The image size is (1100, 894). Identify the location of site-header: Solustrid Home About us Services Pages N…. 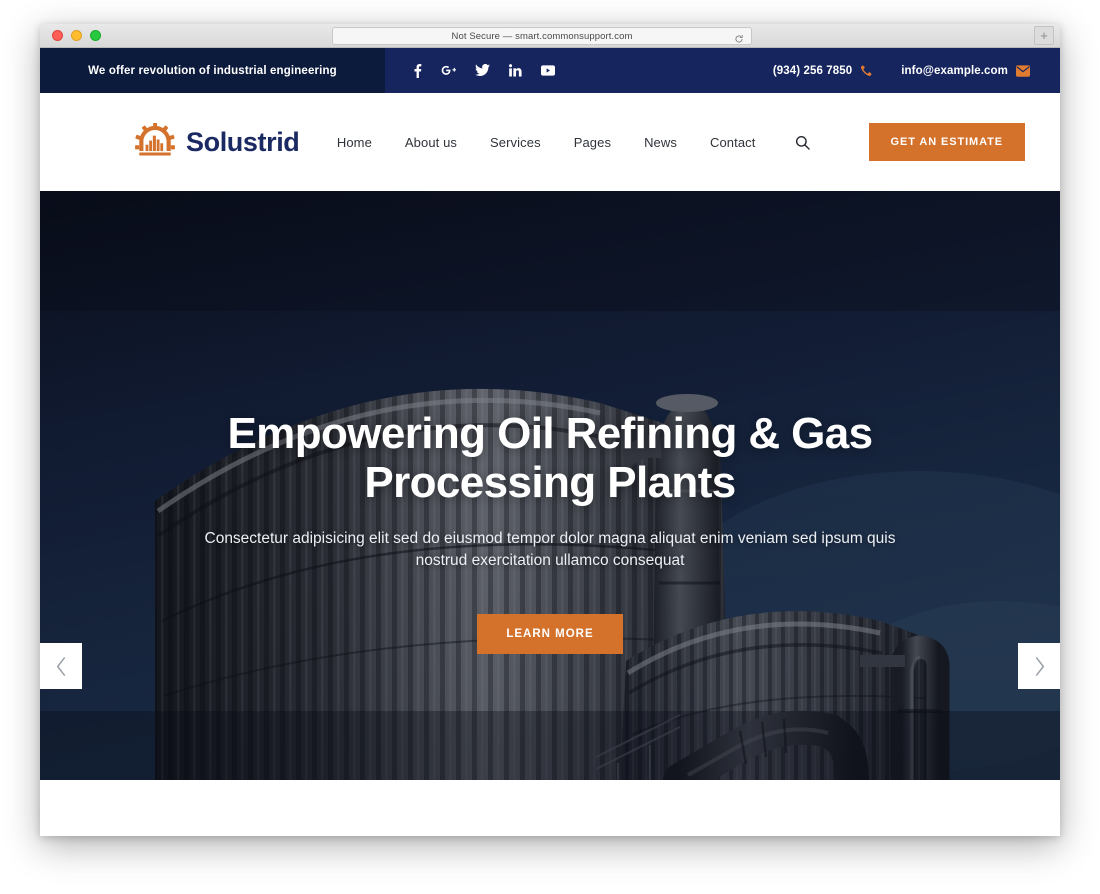
(550, 142).